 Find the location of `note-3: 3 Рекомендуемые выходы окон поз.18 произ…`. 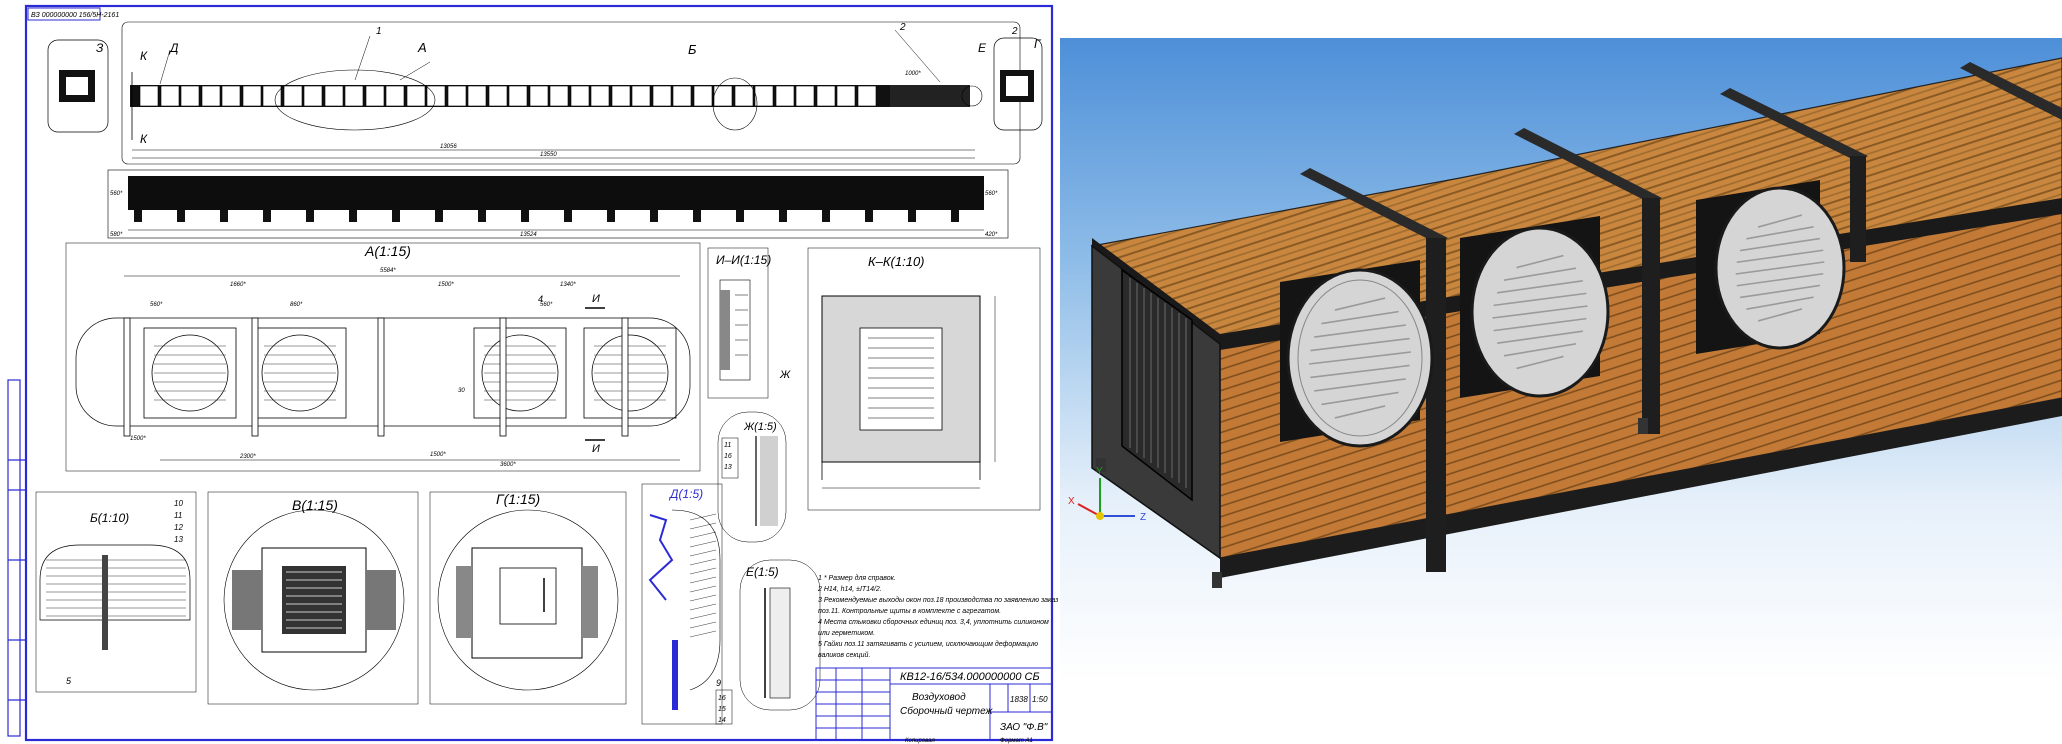

note-3: 3 Рекомендуемые выходы окон поз.18 произ… is located at coordinates (938, 600).